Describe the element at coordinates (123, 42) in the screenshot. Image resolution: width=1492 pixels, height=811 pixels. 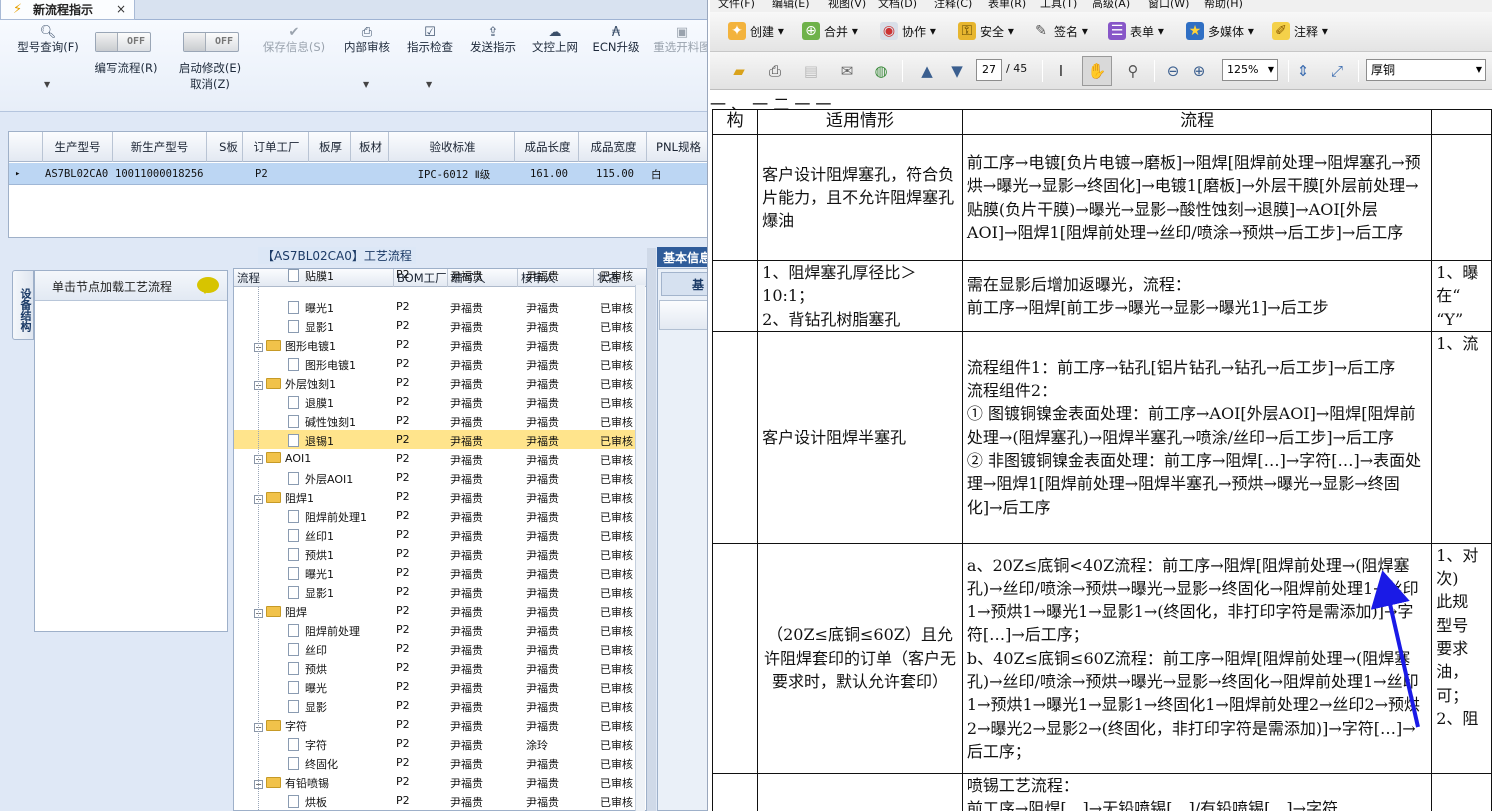
I see `edit-flow-toggle: OFF` at that location.